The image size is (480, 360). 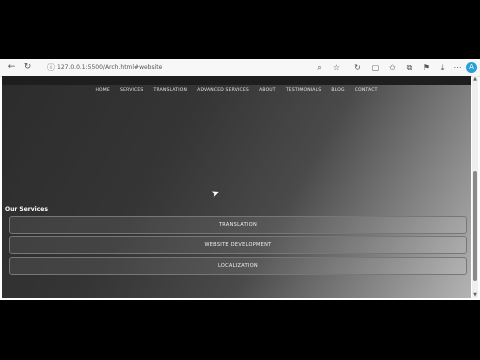 I want to click on nav-services: SERVICES, so click(x=131, y=90).